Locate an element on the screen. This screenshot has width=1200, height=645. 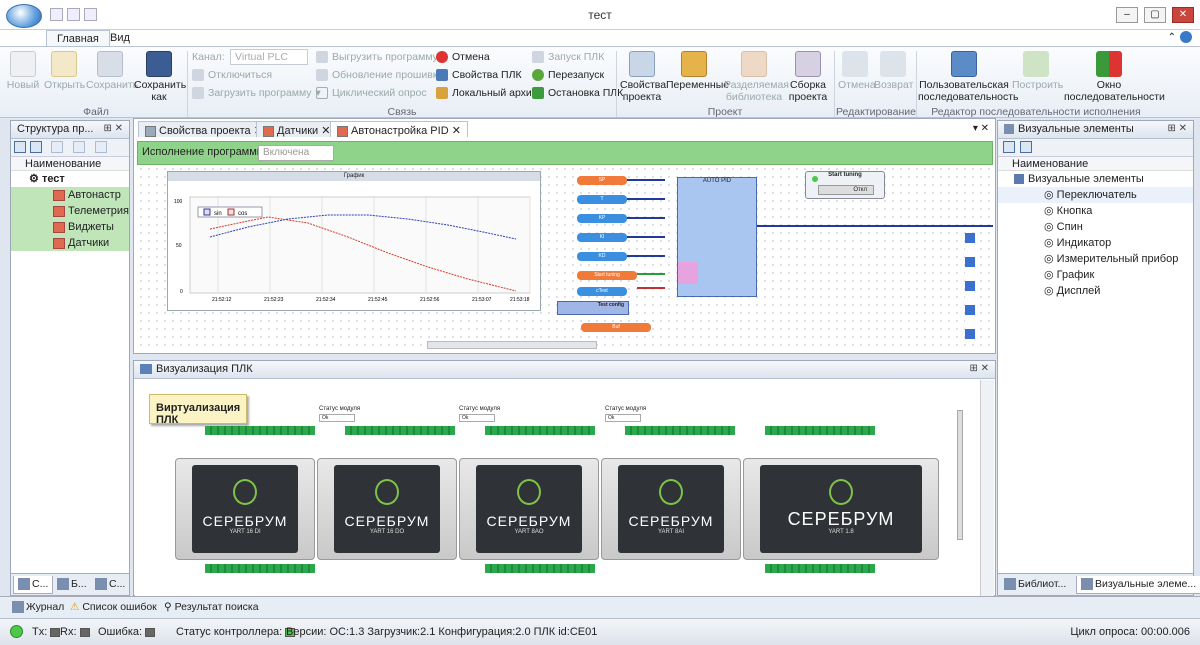
help-icon is located at coordinates (1186, 37).